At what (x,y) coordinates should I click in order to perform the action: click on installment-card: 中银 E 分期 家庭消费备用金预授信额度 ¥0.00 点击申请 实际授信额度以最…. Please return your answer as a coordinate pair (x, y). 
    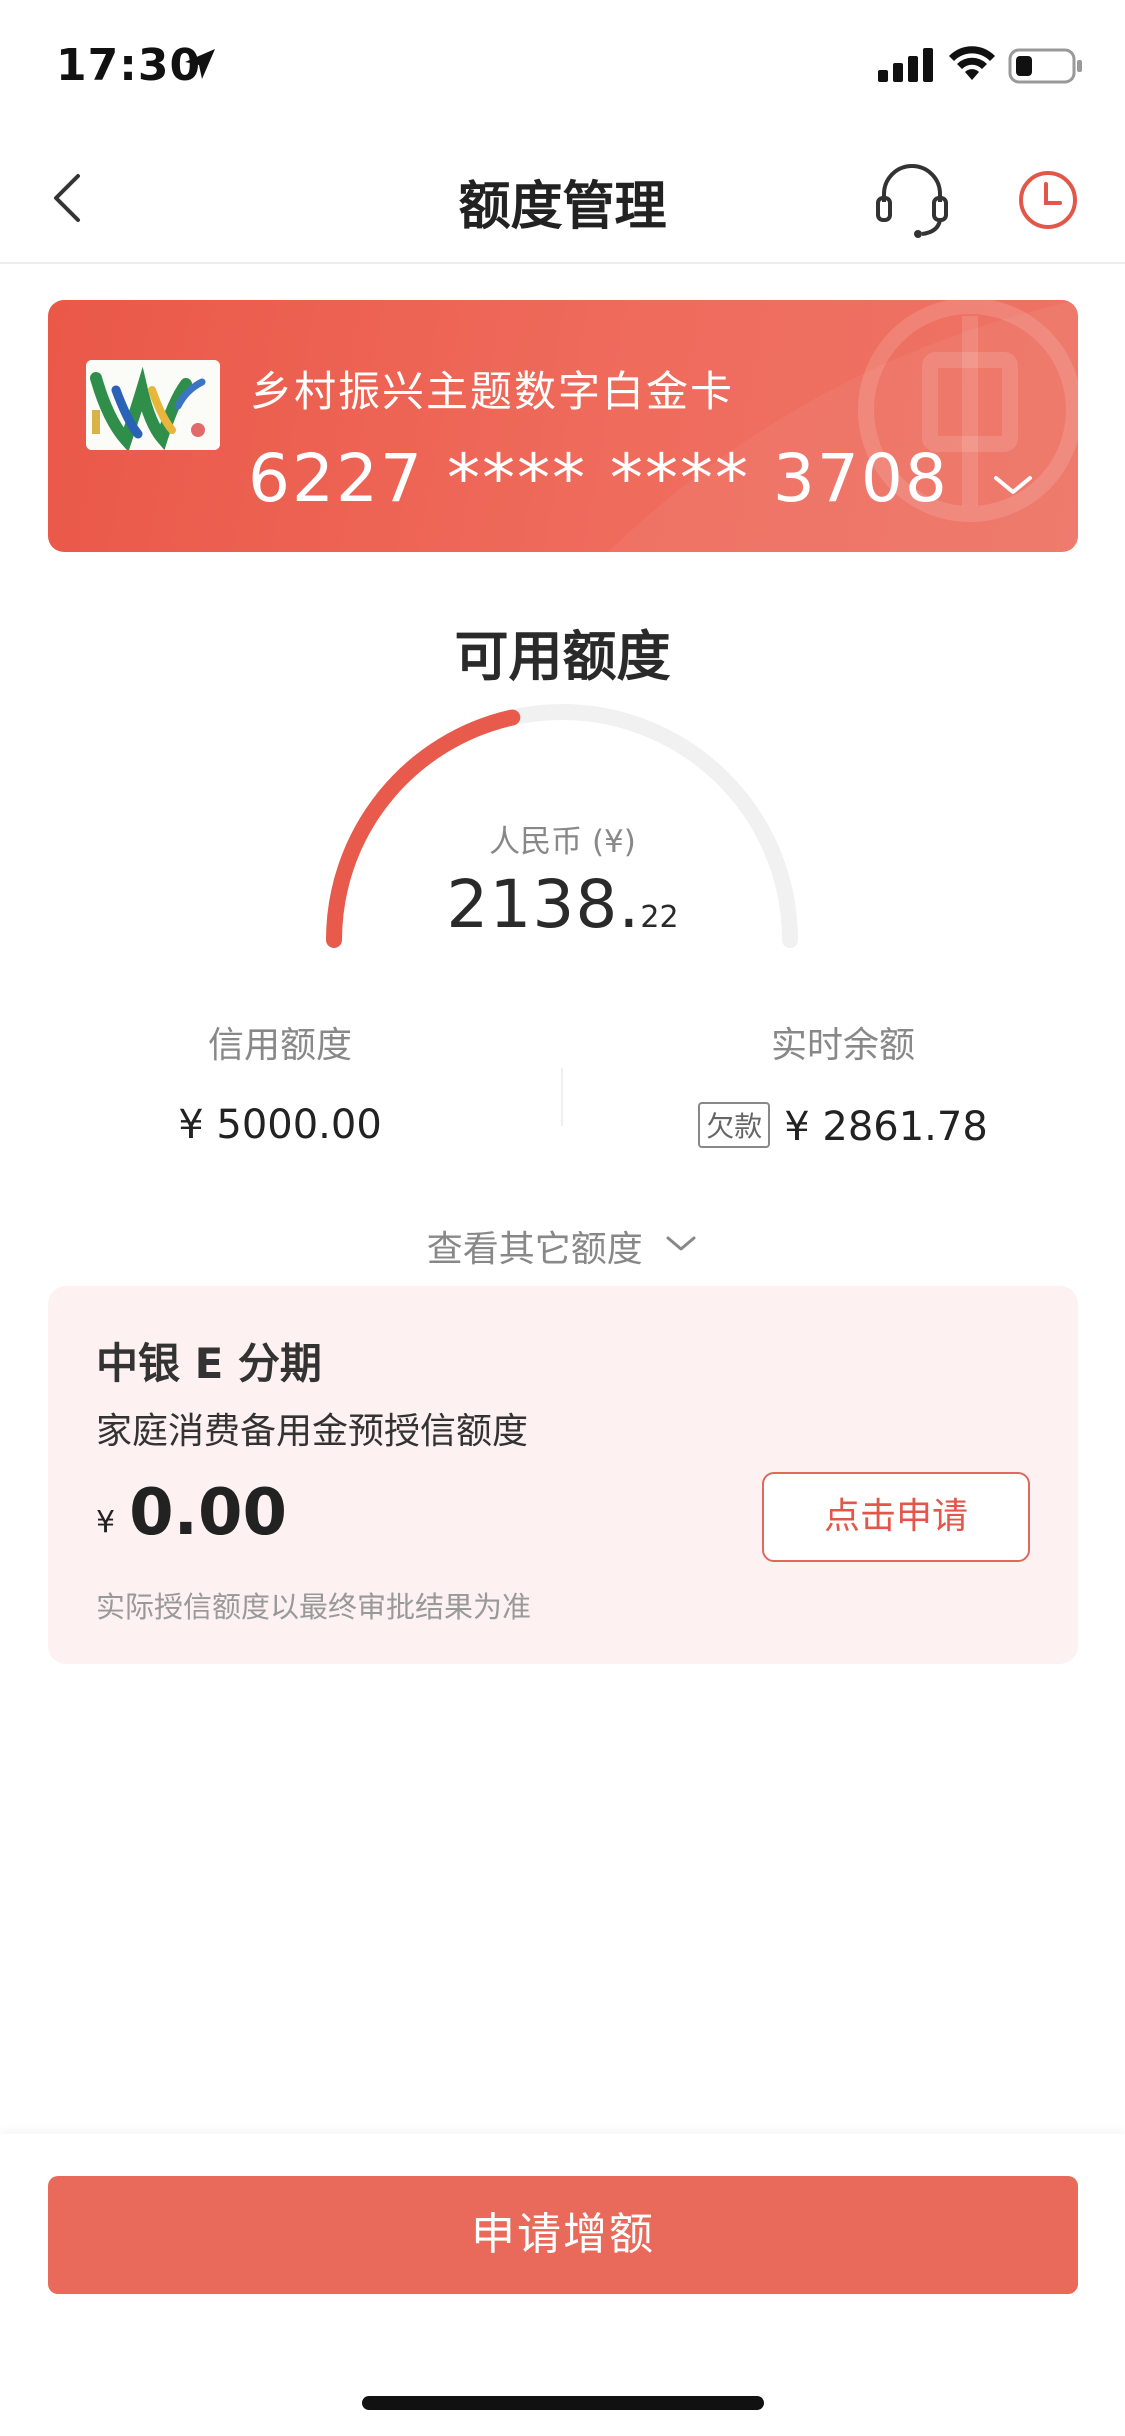
    Looking at the image, I should click on (563, 1475).